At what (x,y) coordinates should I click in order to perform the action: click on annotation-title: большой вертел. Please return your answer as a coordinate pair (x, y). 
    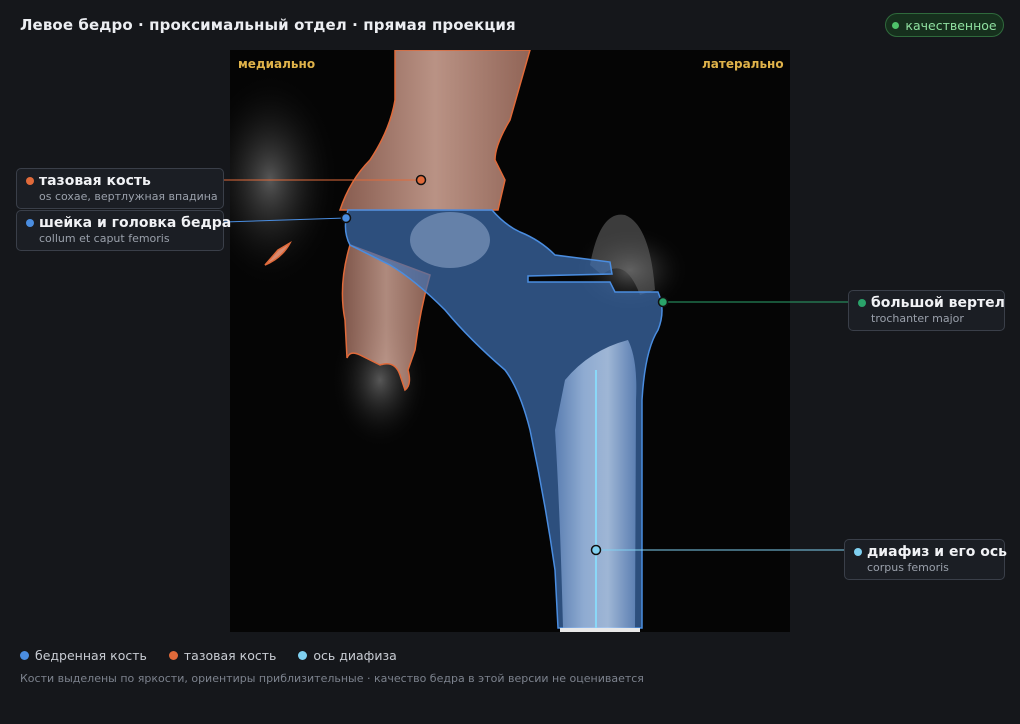
    Looking at the image, I should click on (938, 303).